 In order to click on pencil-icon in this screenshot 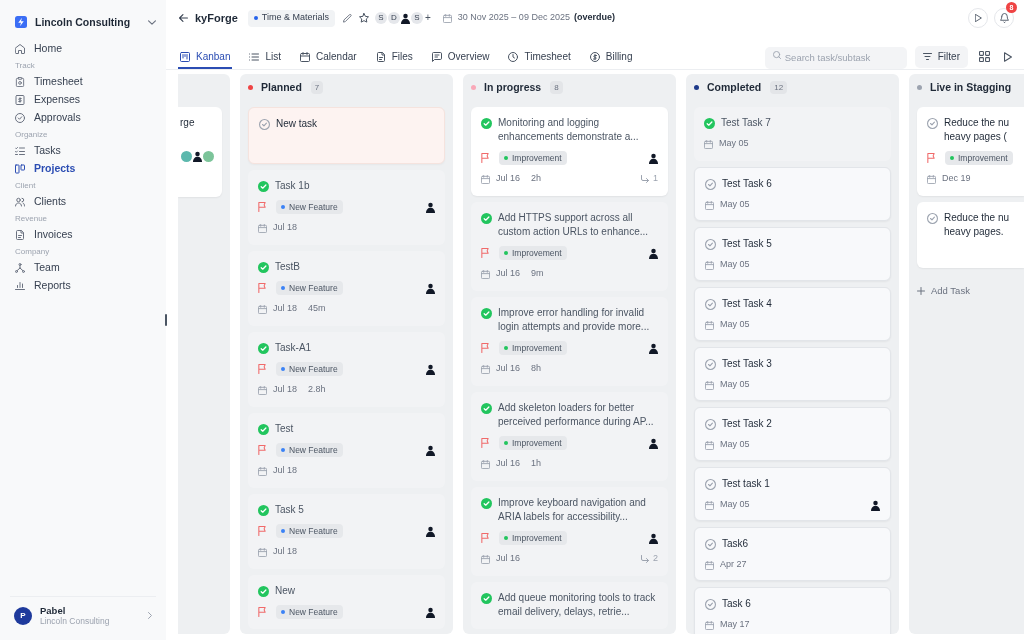, I will do `click(347, 18)`.